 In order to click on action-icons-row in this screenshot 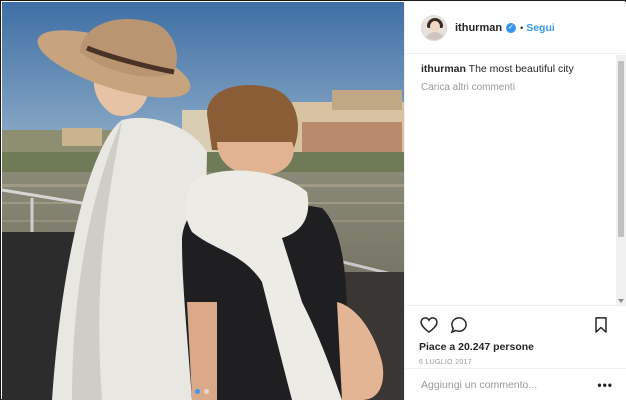, I will do `click(515, 325)`.